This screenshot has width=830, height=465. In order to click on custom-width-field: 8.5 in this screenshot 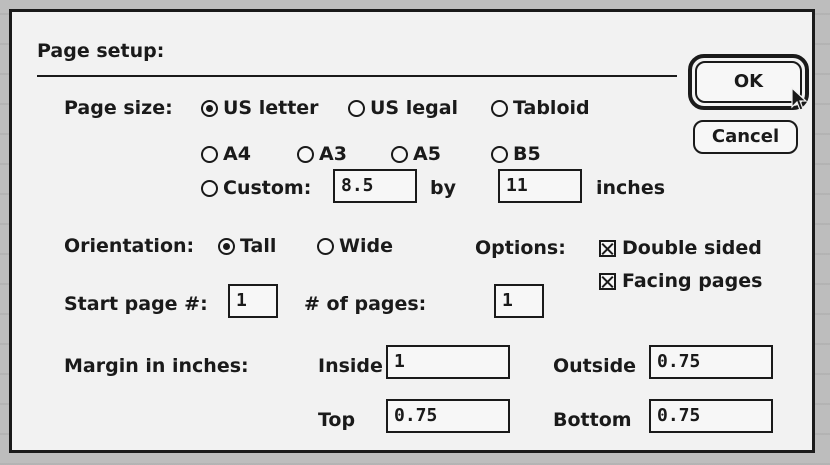, I will do `click(375, 186)`.